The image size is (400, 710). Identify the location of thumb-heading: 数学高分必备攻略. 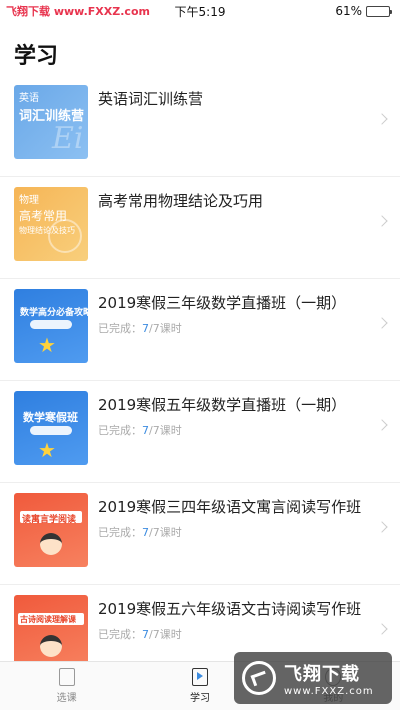
(54, 313).